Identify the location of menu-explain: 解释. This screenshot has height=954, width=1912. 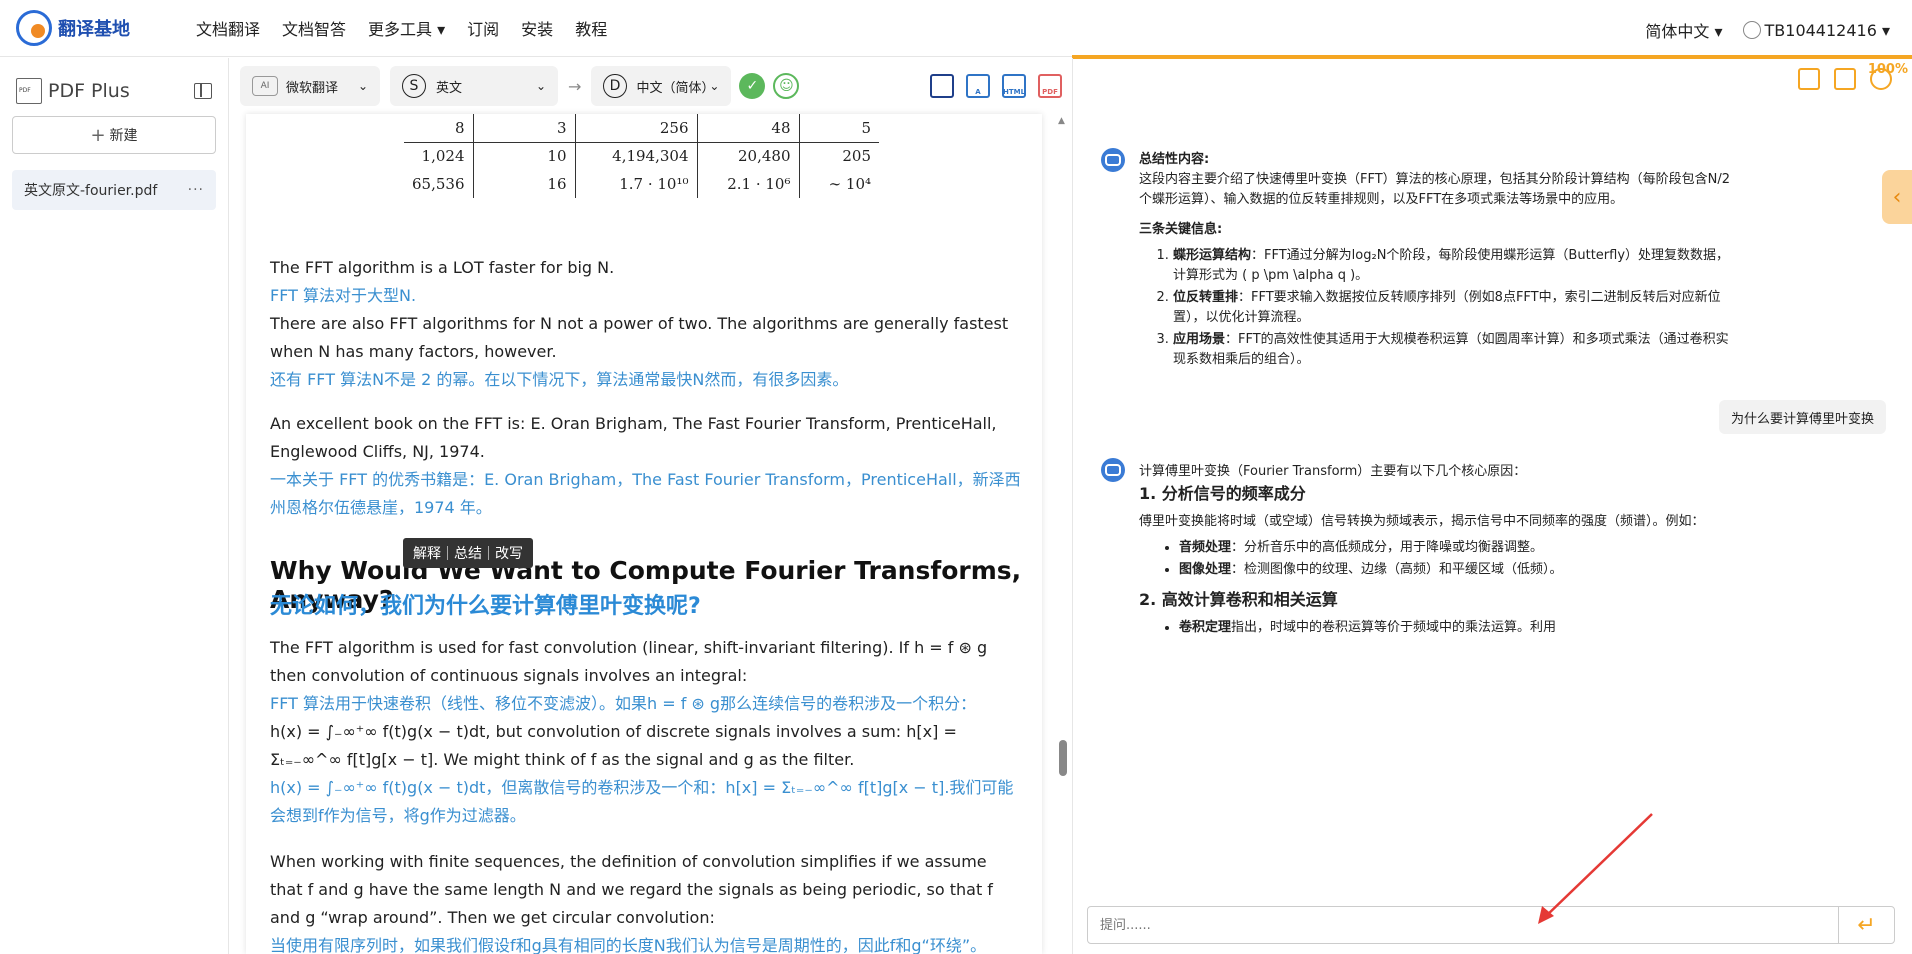
(427, 553).